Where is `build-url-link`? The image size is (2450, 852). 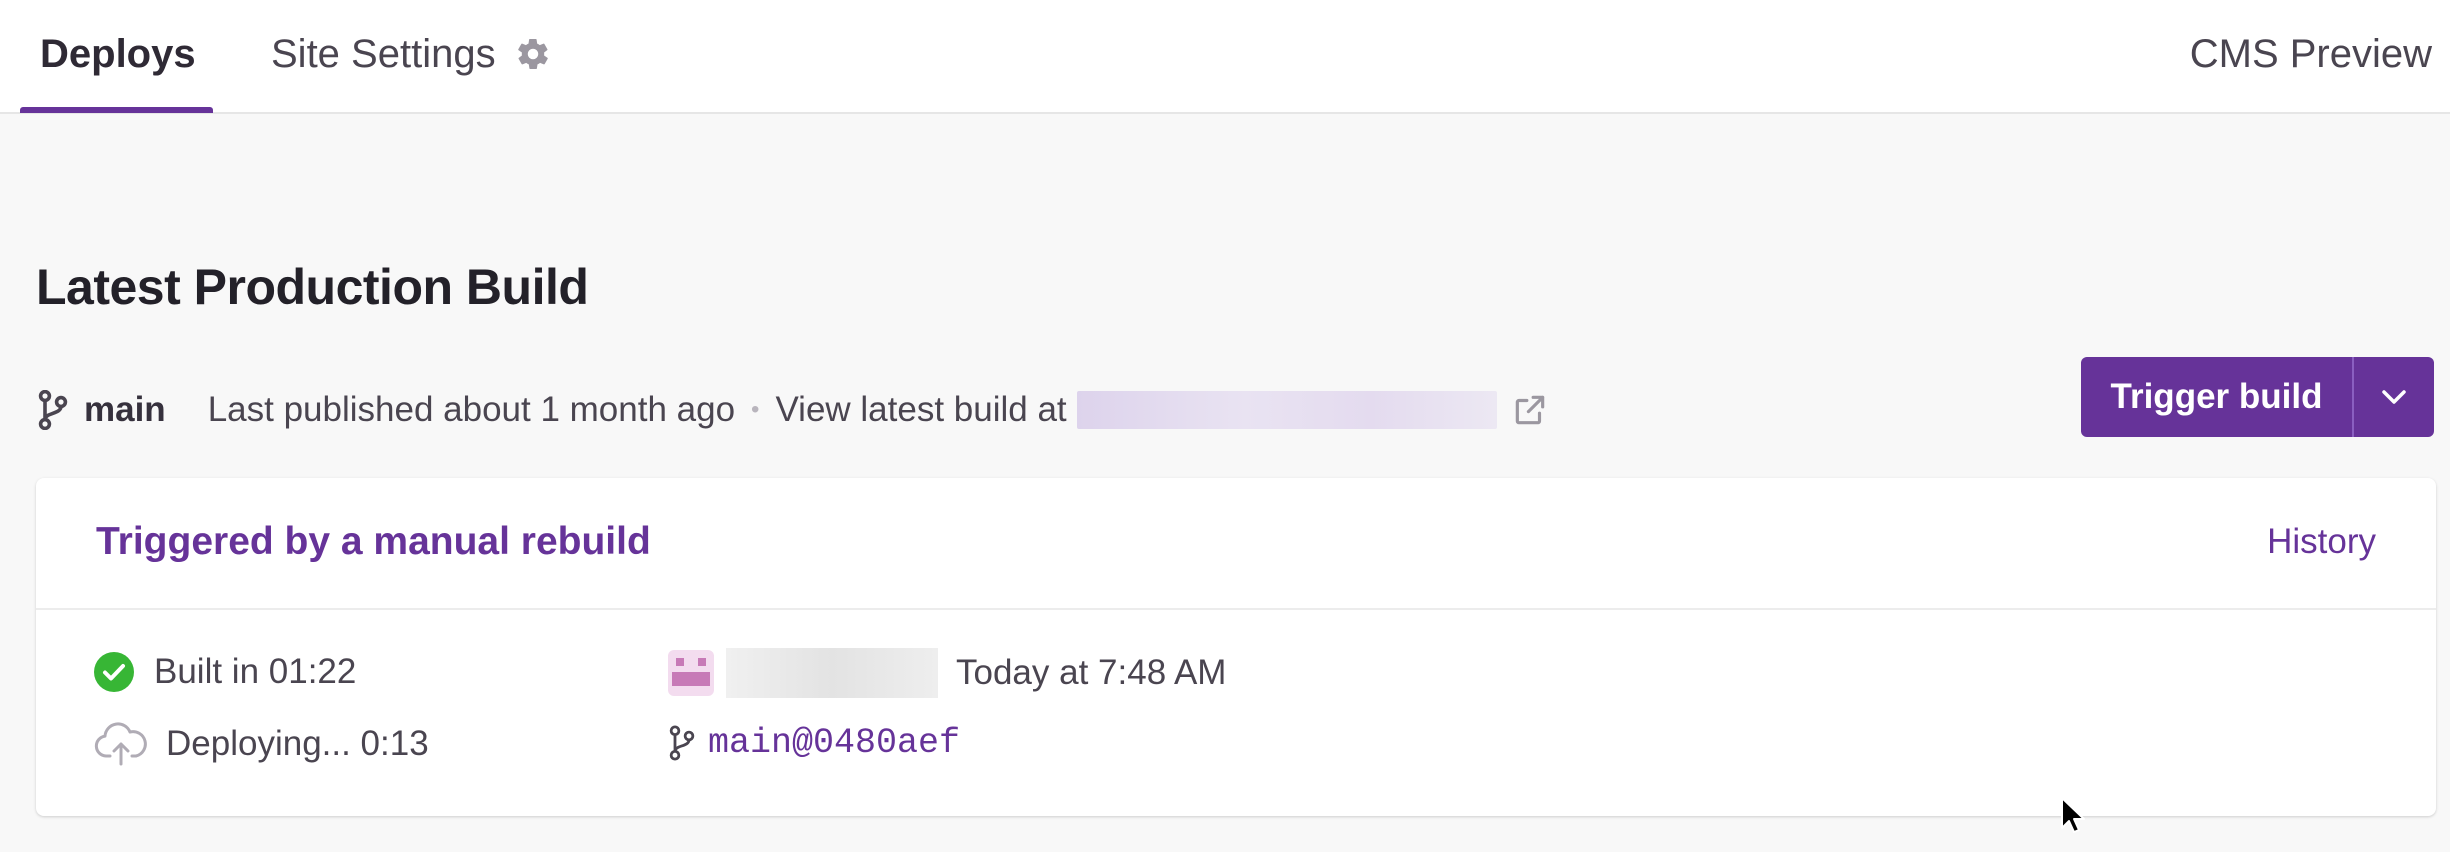
build-url-link is located at coordinates (1286, 410).